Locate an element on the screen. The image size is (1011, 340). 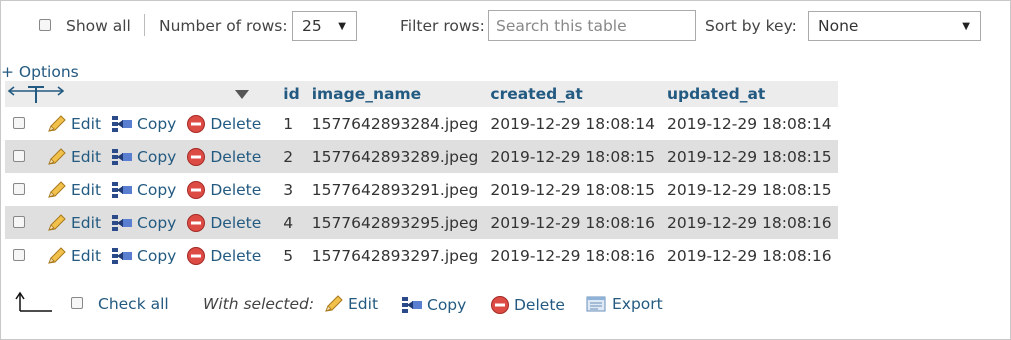
check-all-checkbox is located at coordinates (77, 303).